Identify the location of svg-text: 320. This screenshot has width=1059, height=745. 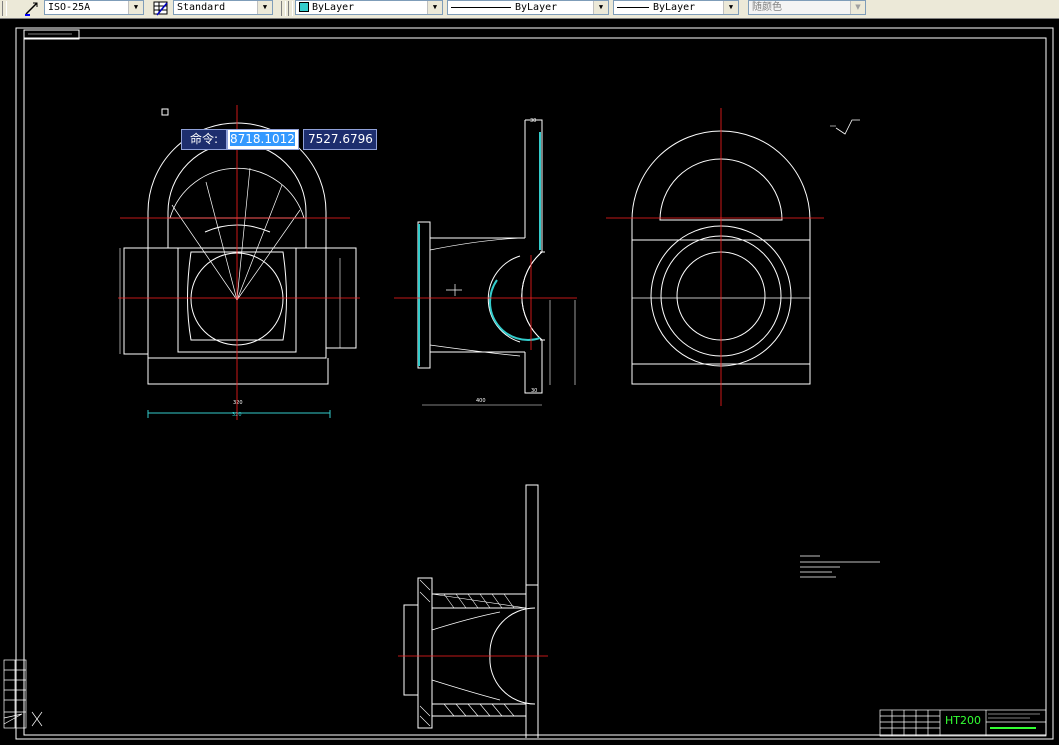
(238, 403).